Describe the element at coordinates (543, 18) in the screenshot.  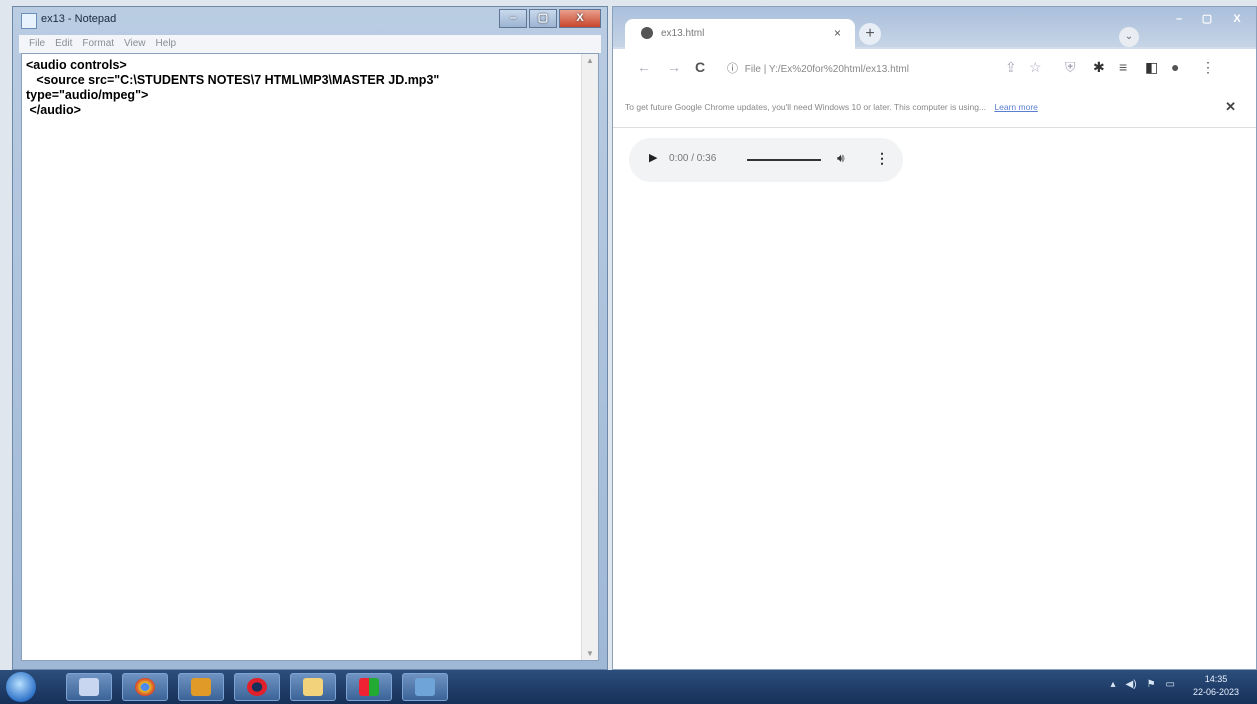
I see `notepad-maximize-button: ▢` at that location.